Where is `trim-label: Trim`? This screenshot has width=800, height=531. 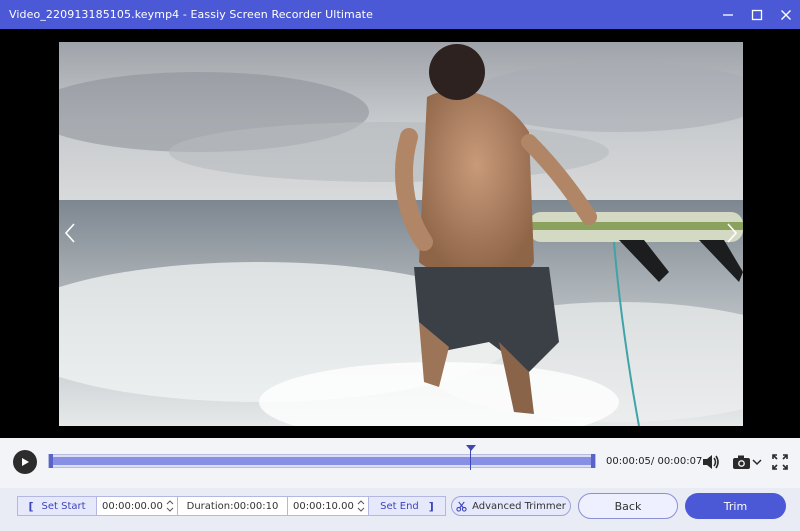 trim-label: Trim is located at coordinates (735, 506).